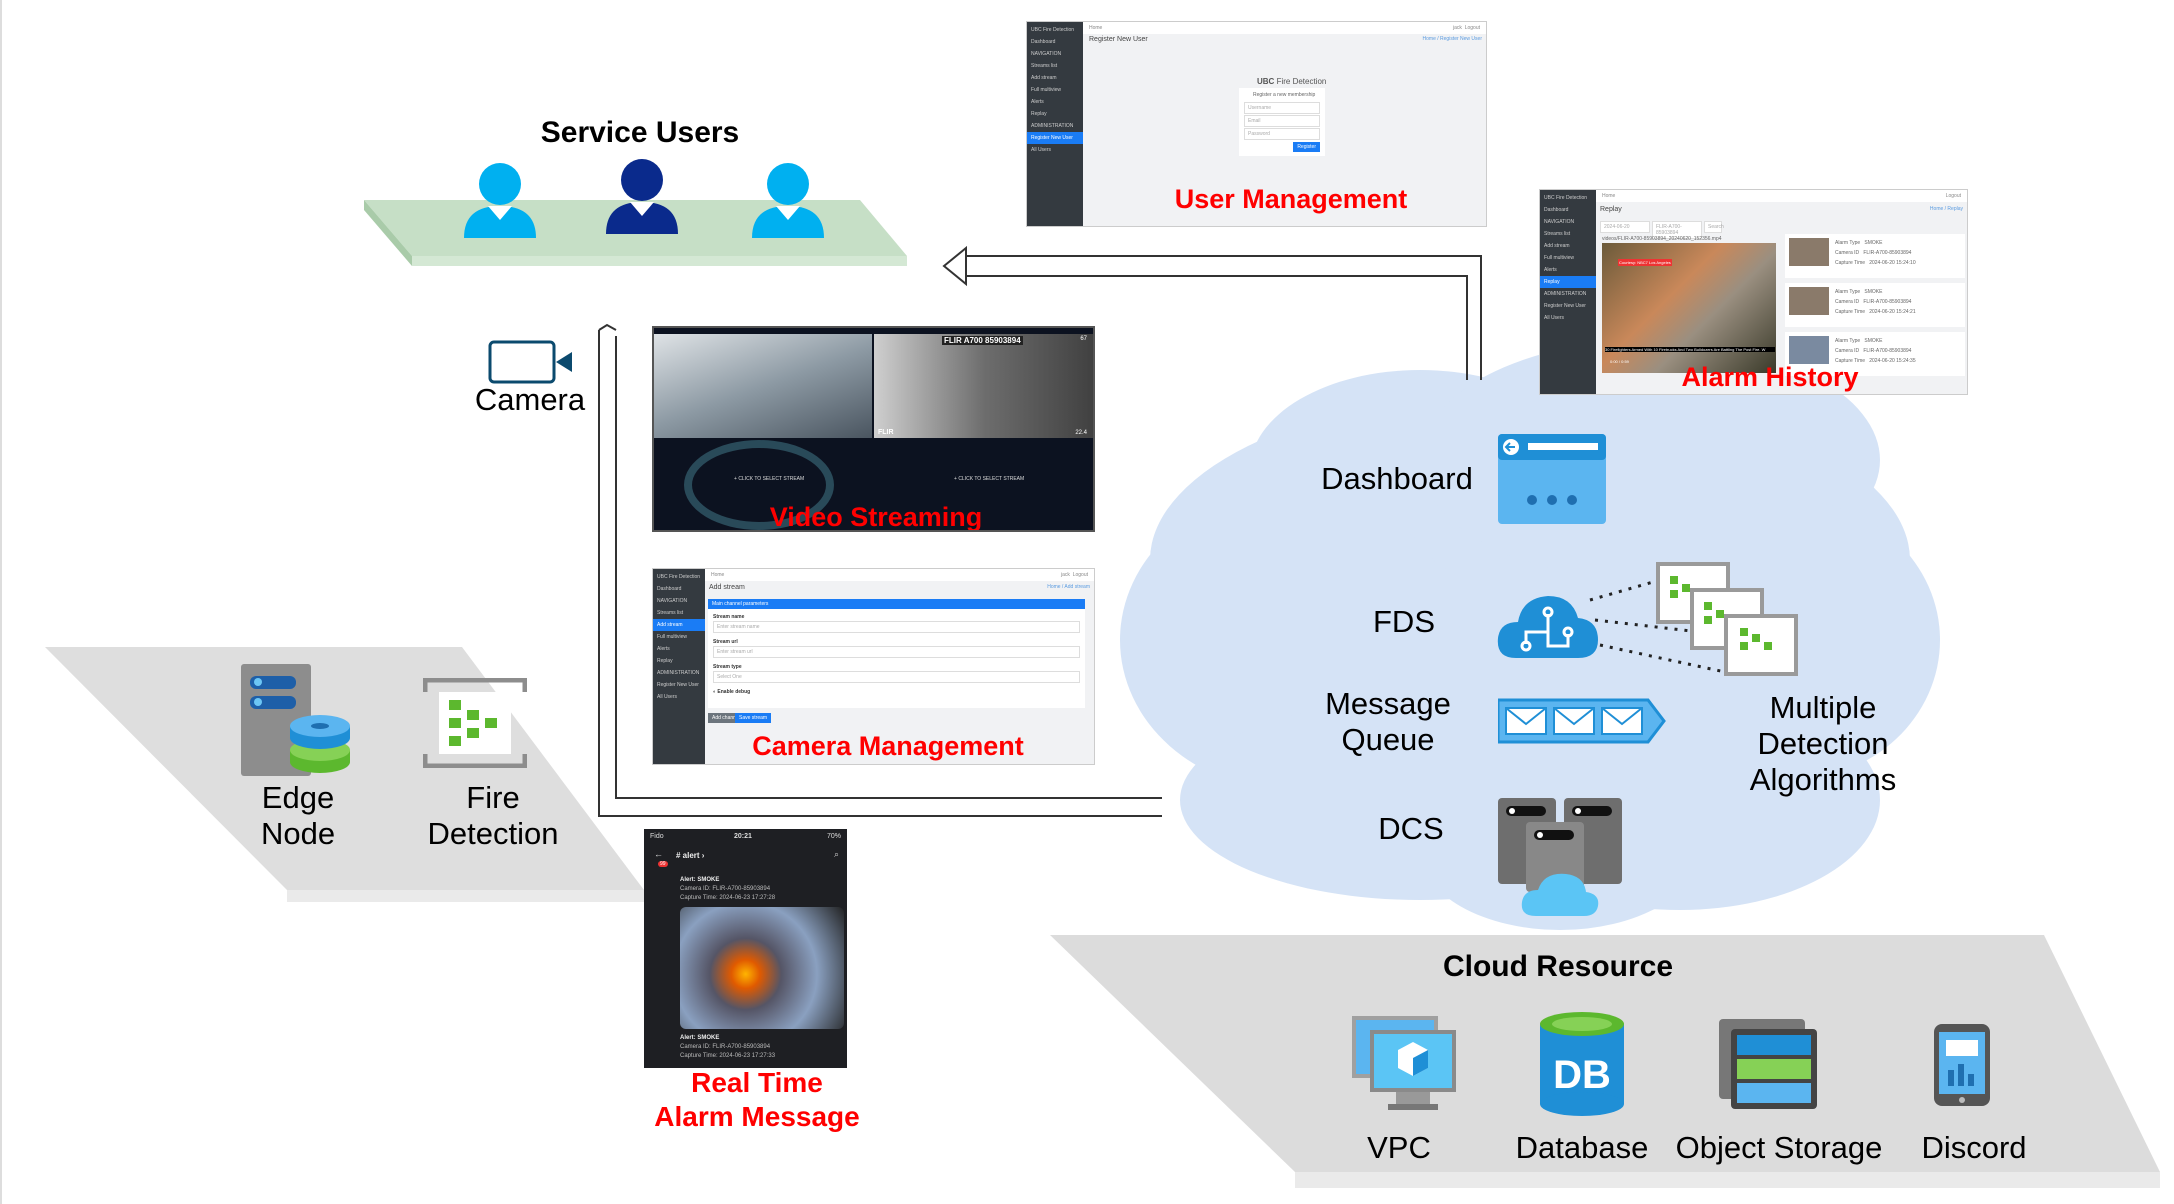 The width and height of the screenshot is (2174, 1204). What do you see at coordinates (1714, 227) in the screenshot?
I see `search-button: Search` at bounding box center [1714, 227].